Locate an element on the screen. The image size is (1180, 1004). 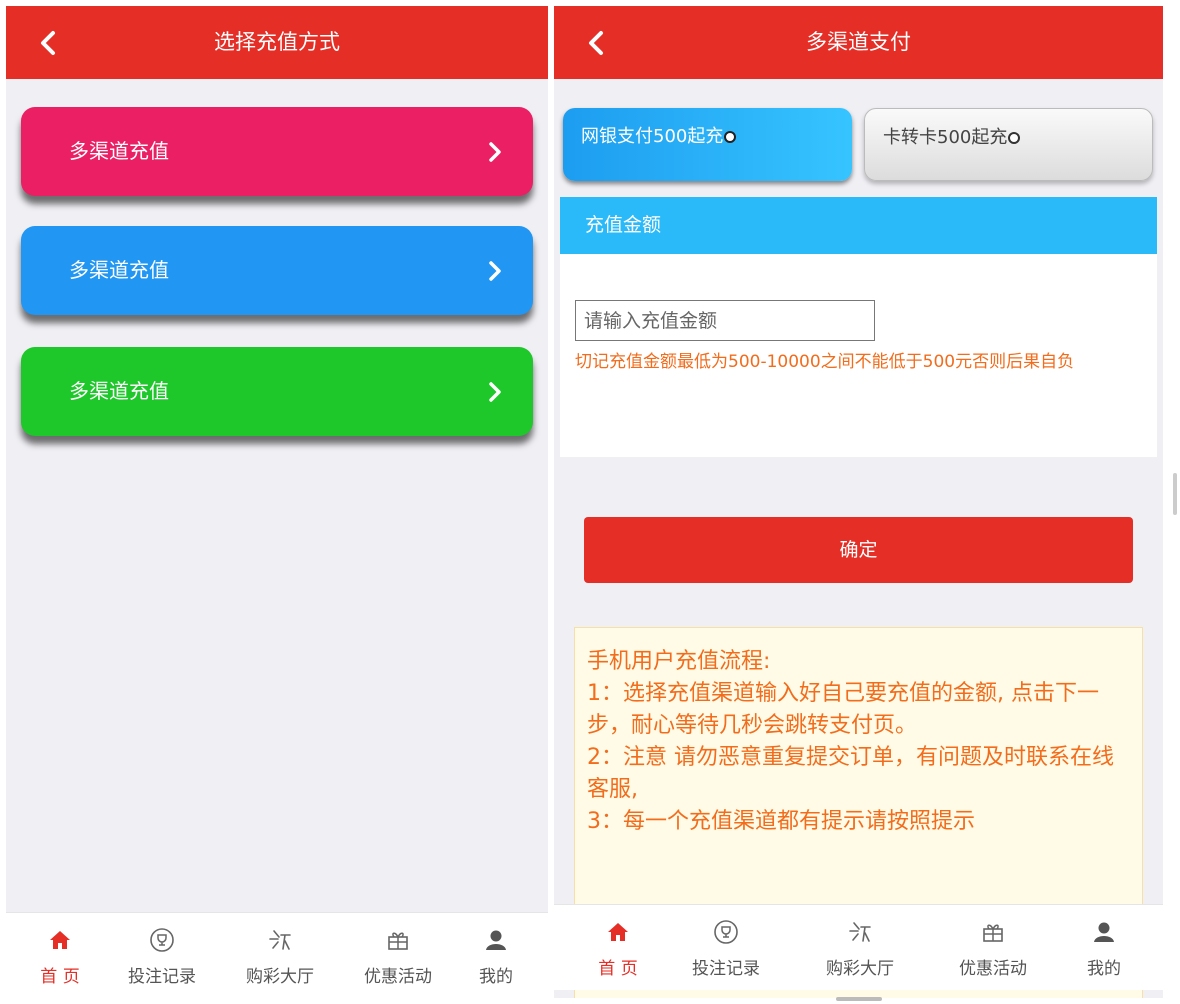
header-bar: 选择充值方式 is located at coordinates (277, 42).